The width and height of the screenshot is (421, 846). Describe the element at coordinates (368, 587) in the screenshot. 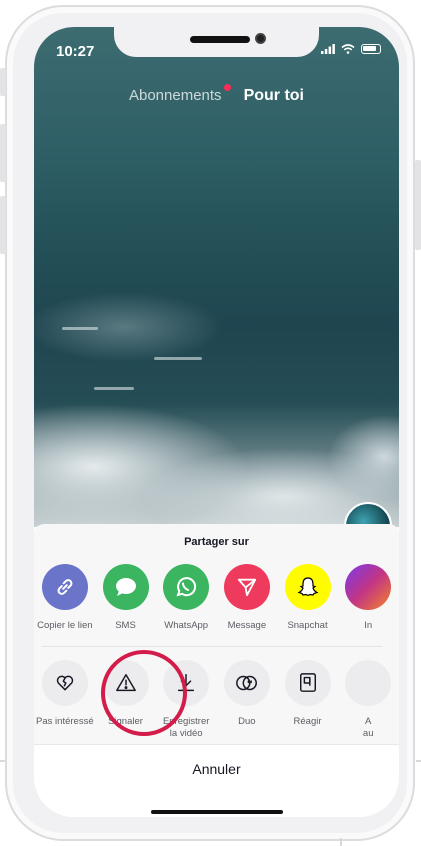

I see `instagram-icon` at that location.